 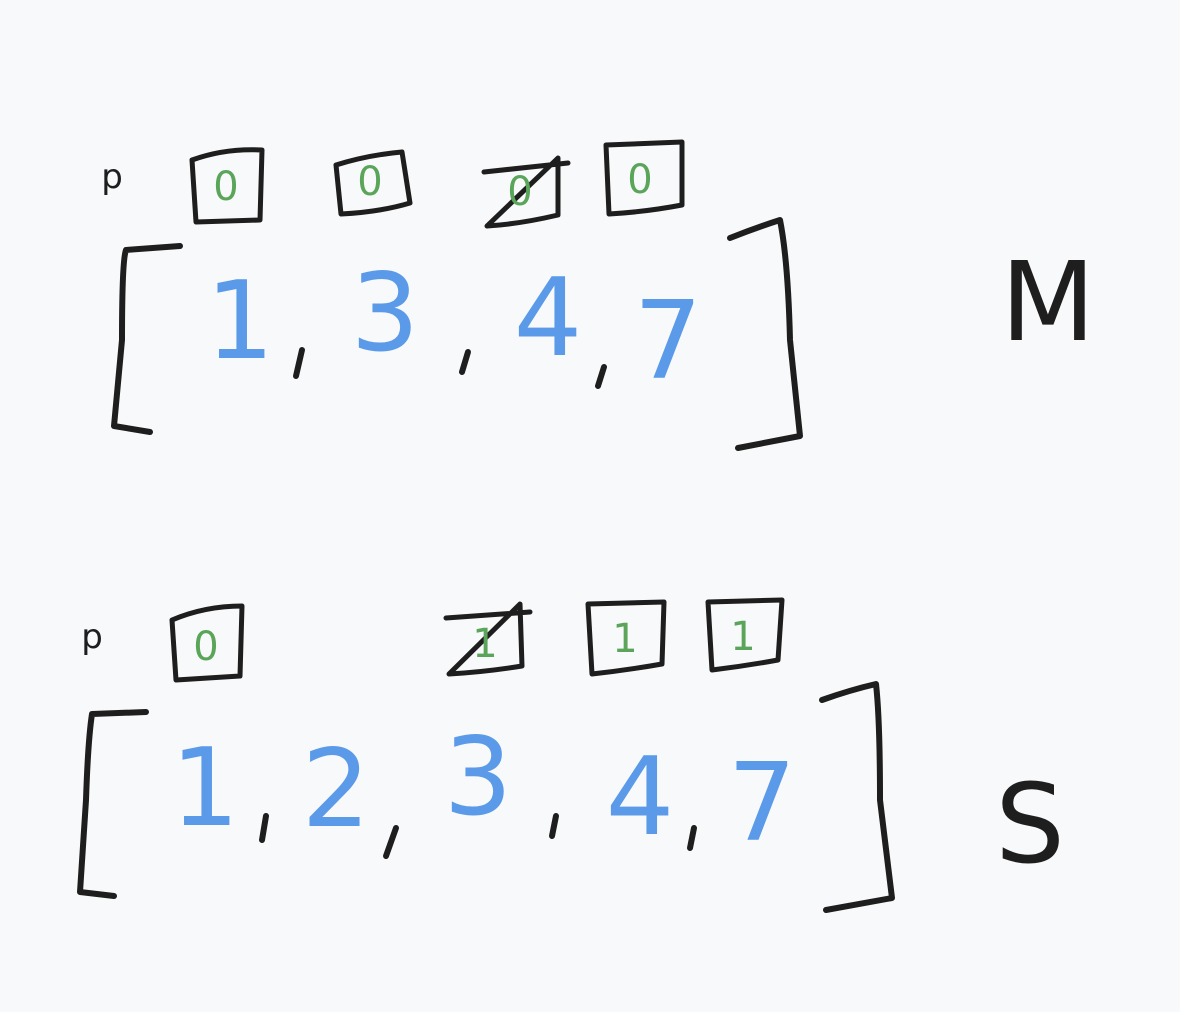 I want to click on array-name: S, so click(x=1030, y=824).